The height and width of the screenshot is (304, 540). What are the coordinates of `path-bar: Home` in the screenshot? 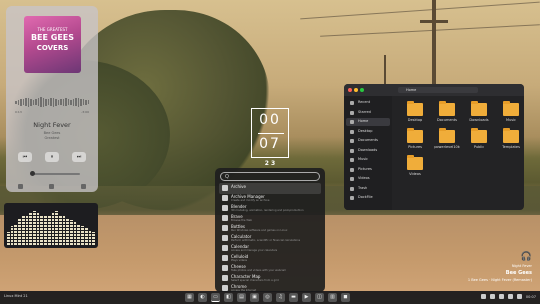 It's located at (438, 90).